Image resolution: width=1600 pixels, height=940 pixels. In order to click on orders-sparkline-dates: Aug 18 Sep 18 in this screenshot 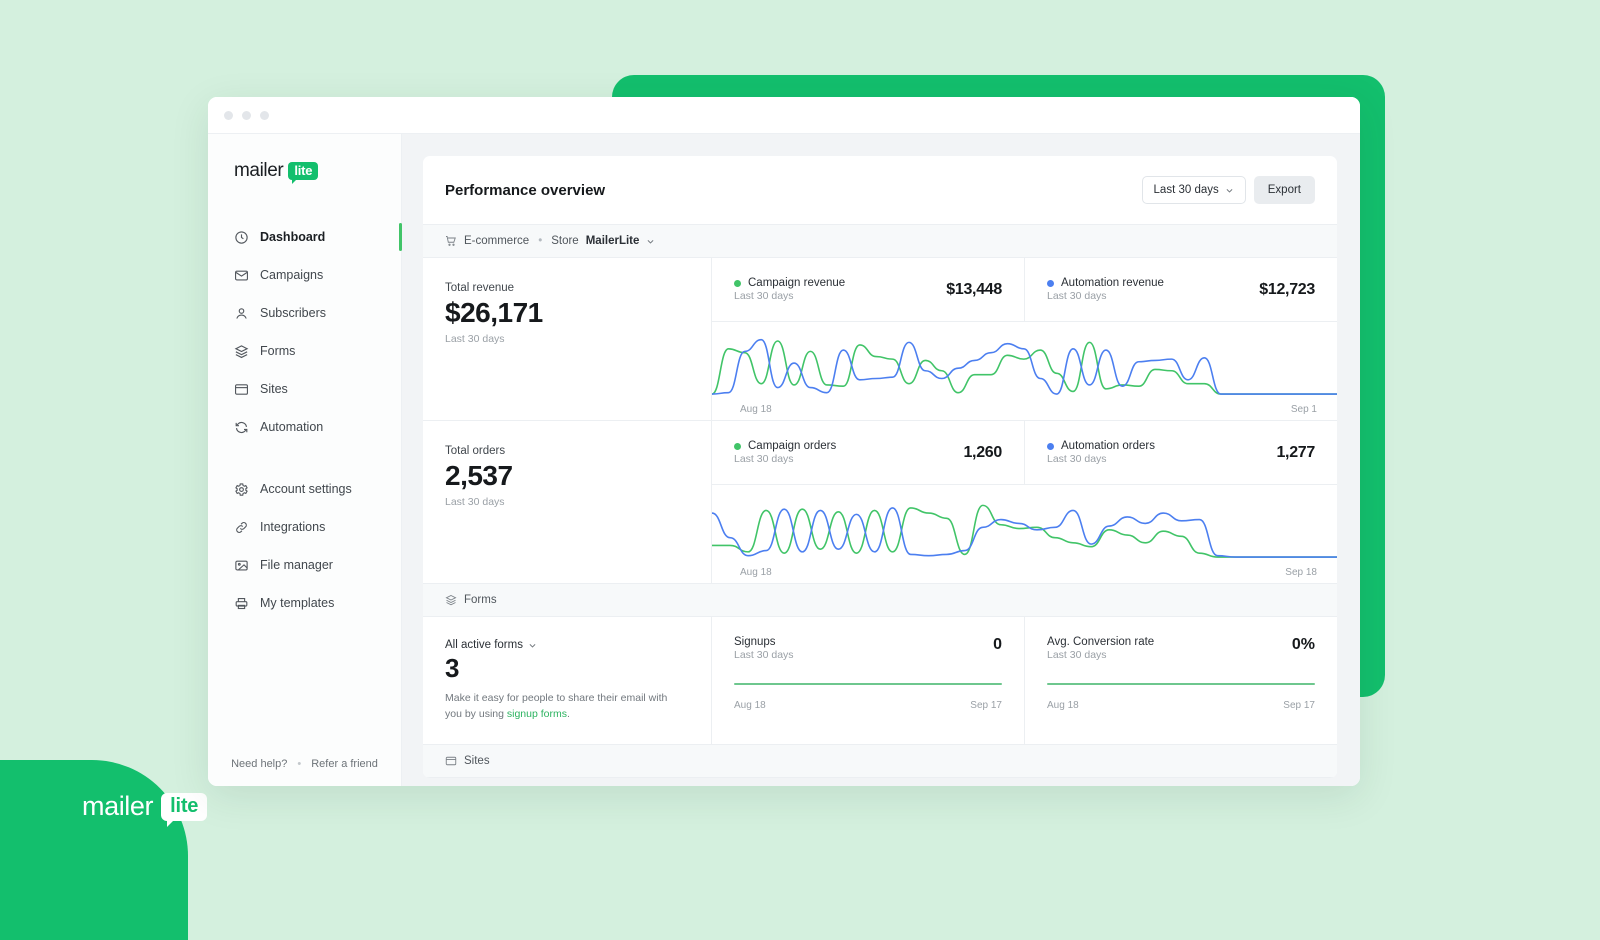, I will do `click(1024, 570)`.